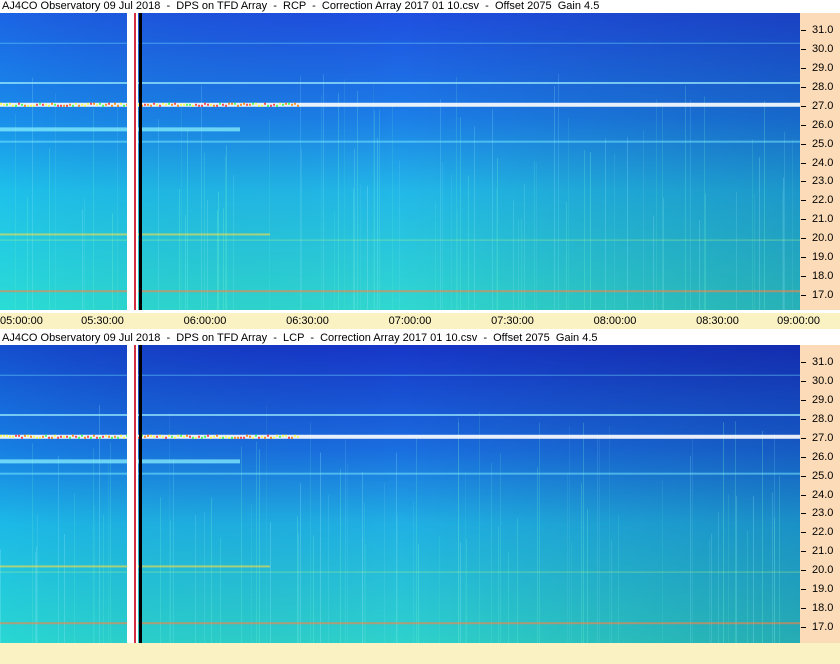 This screenshot has height=664, width=840. What do you see at coordinates (798, 321) in the screenshot?
I see `x-tick-label: 09:00:00` at bounding box center [798, 321].